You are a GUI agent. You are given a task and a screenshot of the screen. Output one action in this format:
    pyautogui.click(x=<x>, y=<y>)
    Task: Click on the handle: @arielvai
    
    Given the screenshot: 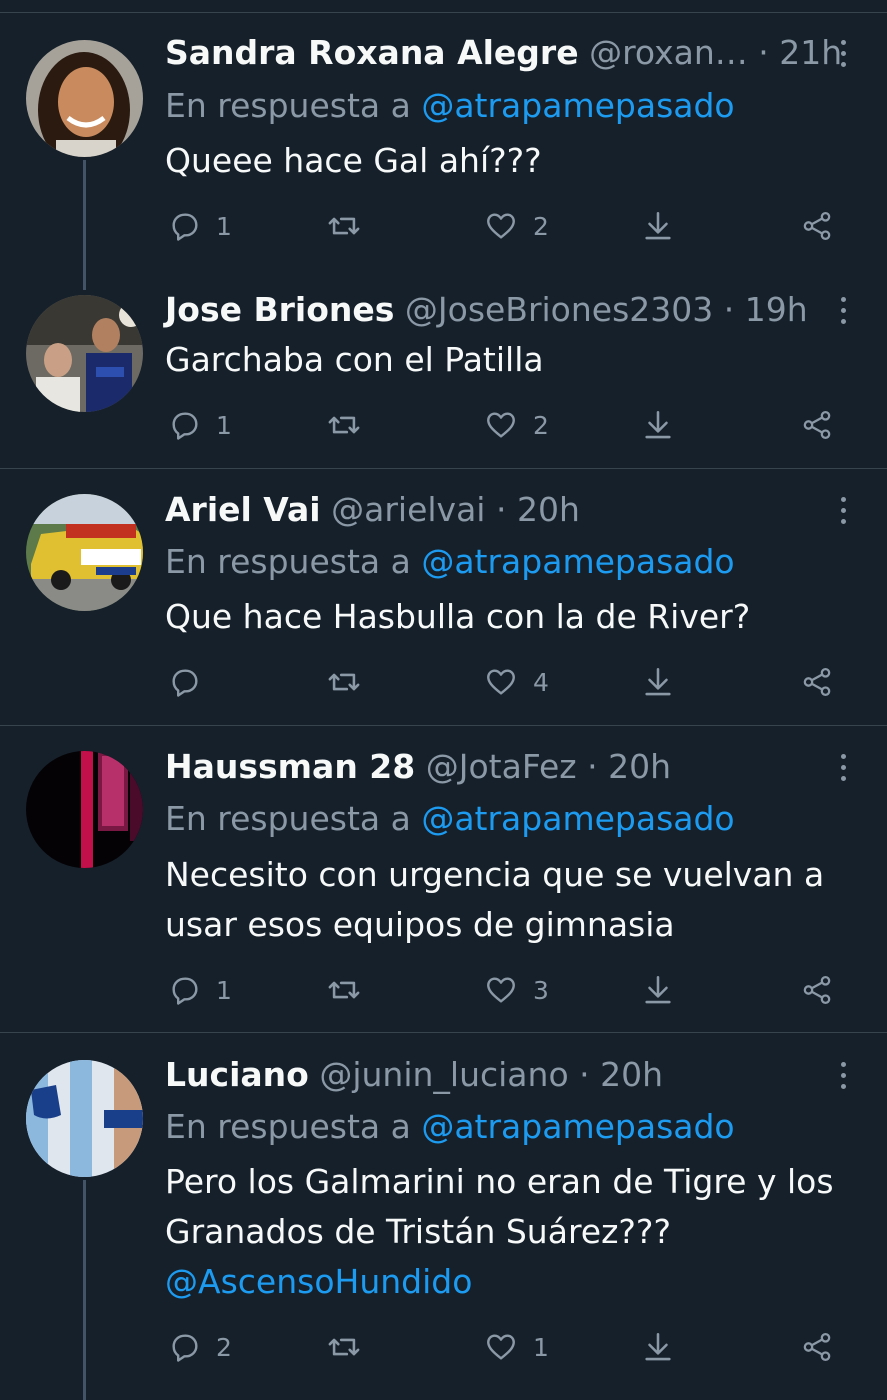 What is the action you would take?
    pyautogui.click(x=408, y=509)
    